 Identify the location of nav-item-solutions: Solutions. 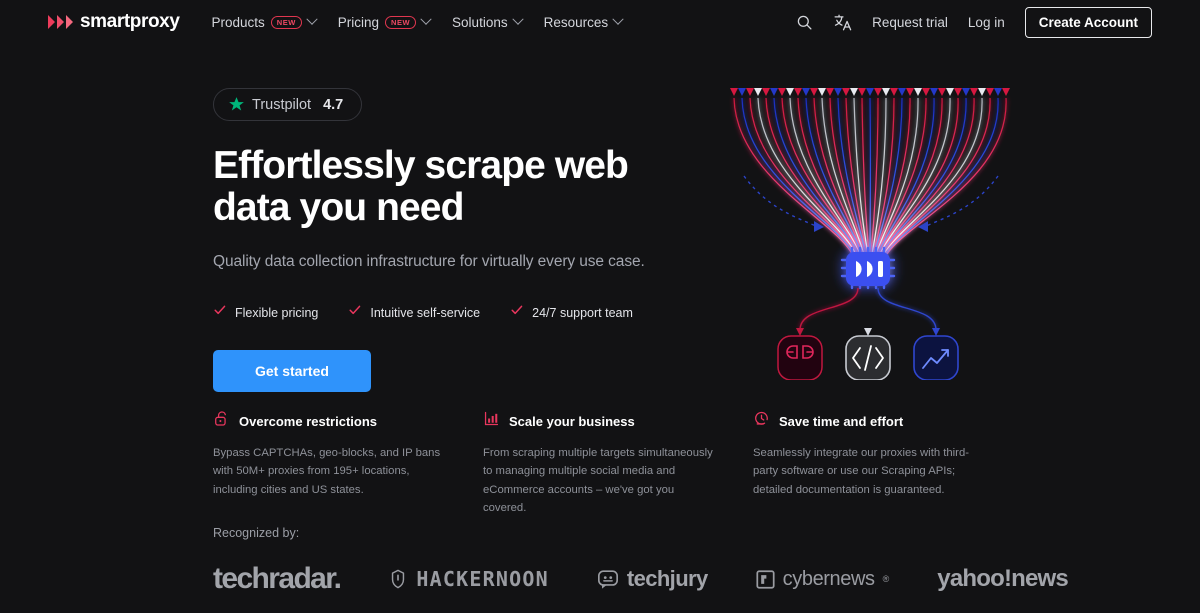
(488, 21).